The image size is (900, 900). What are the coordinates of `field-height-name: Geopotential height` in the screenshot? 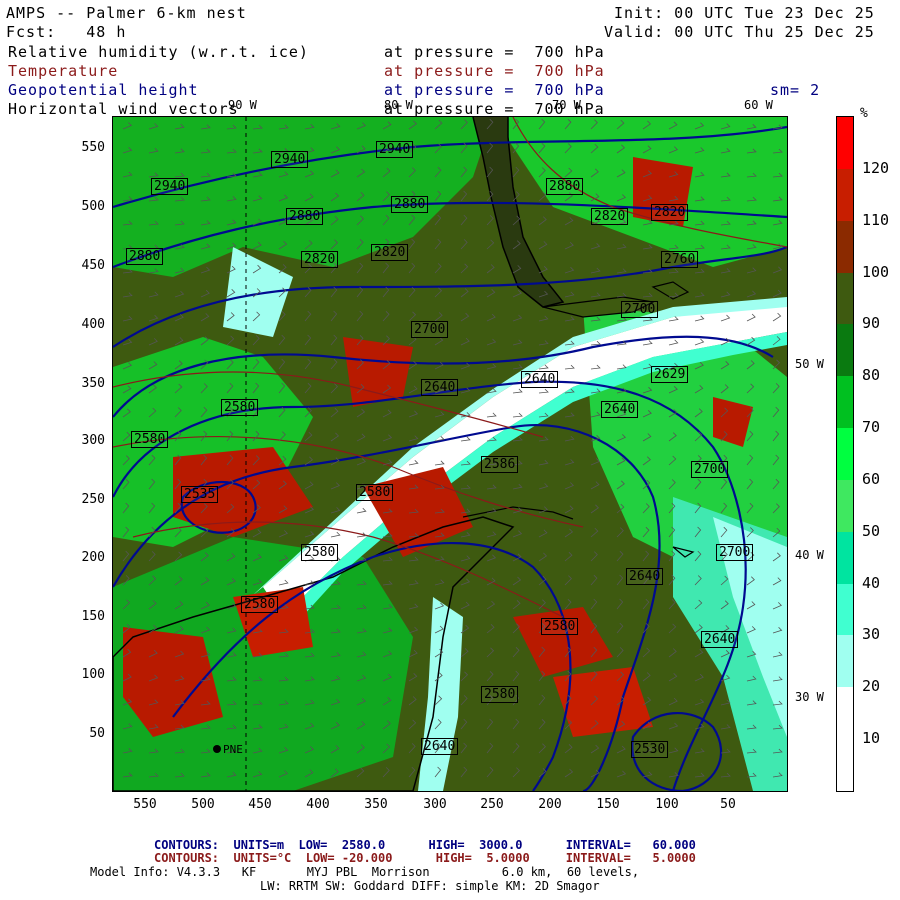 It's located at (103, 90).